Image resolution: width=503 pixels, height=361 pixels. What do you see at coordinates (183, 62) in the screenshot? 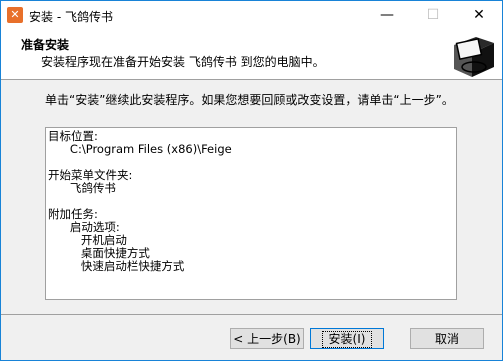
I see `page-subtitle: 安装程序现在准备开始安装 飞鸽传书 到您的电脑中。` at bounding box center [183, 62].